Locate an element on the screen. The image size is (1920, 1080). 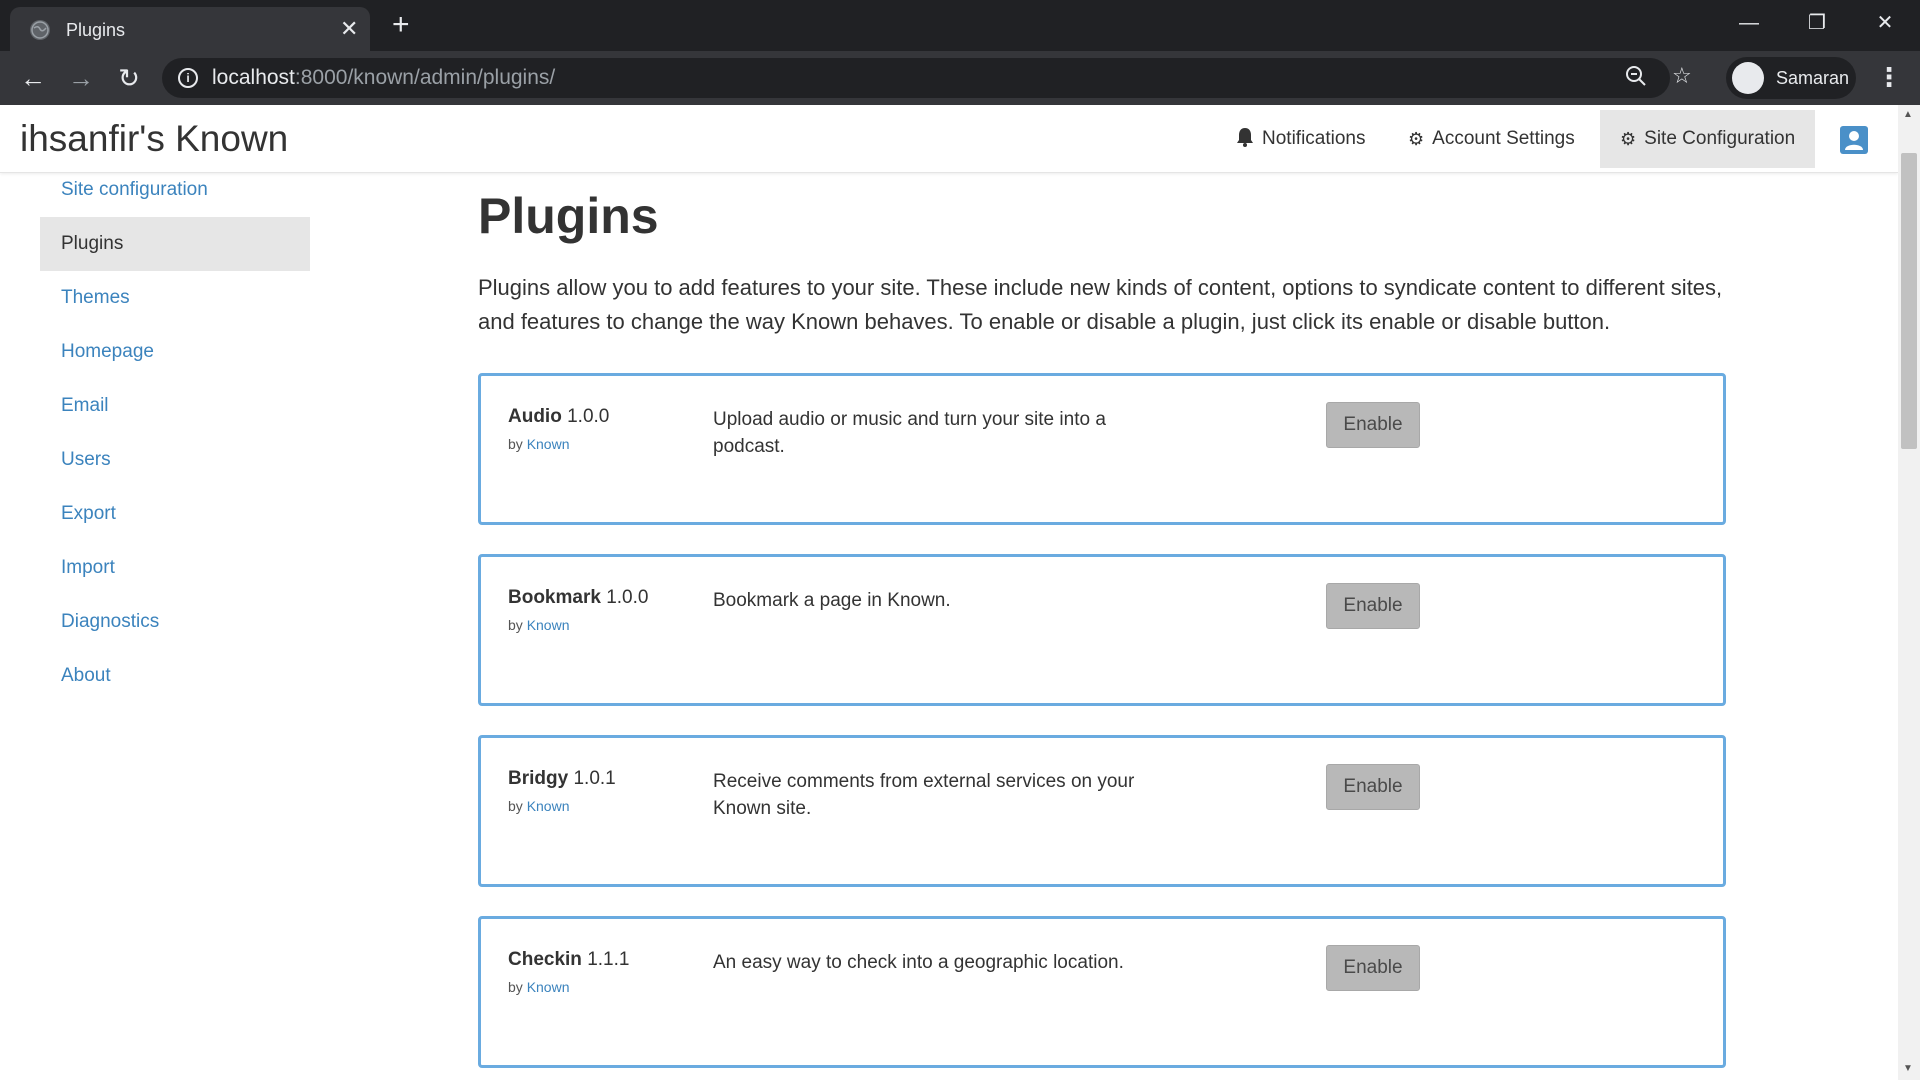
plugin-name: Bookmark 1.0.0 is located at coordinates (578, 598).